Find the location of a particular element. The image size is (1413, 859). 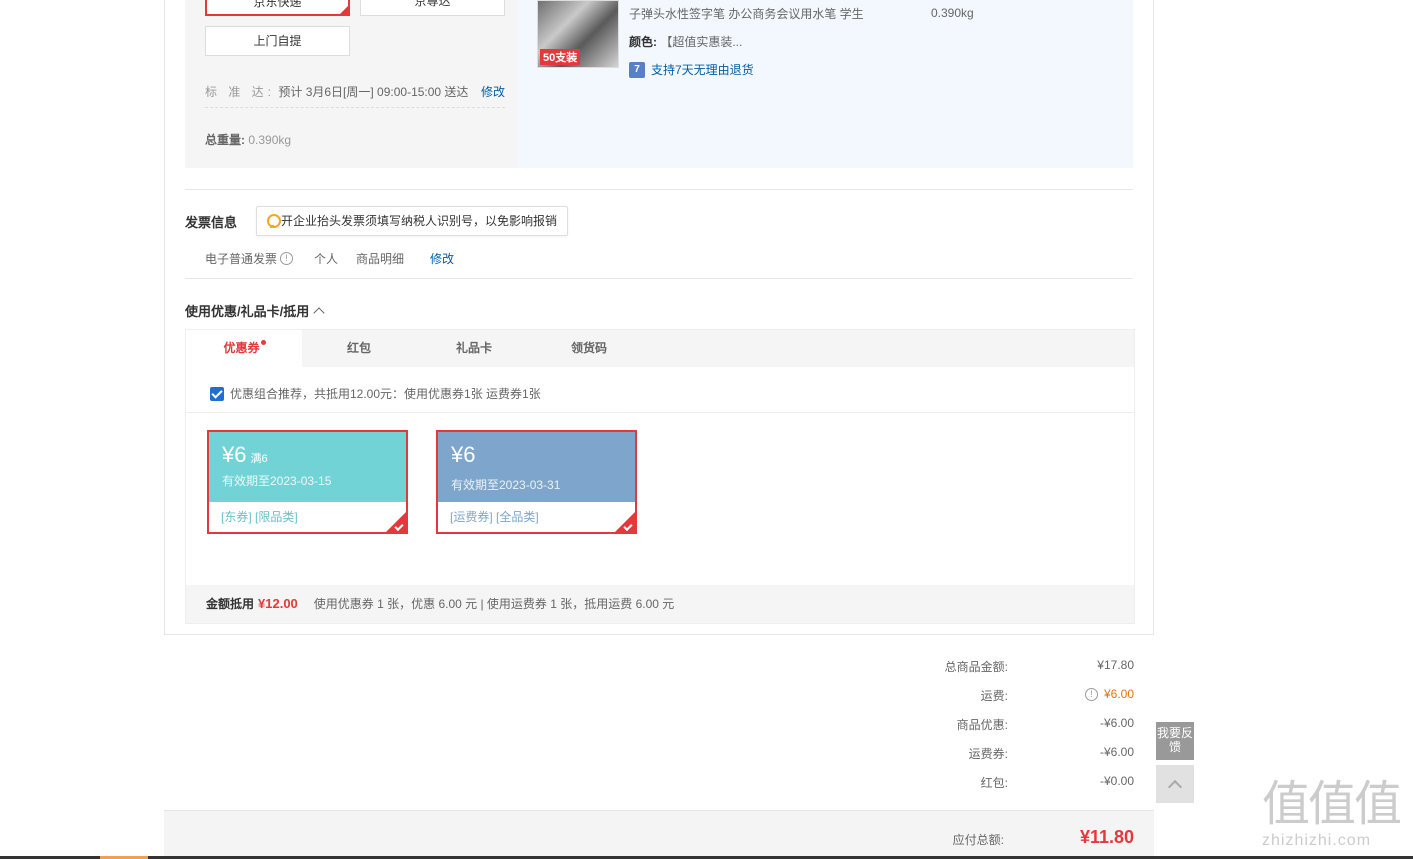

coupon-recommend: 优惠组合推荐，共抵用12.00元：使用优惠券1张 运费券1张 is located at coordinates (375, 393).